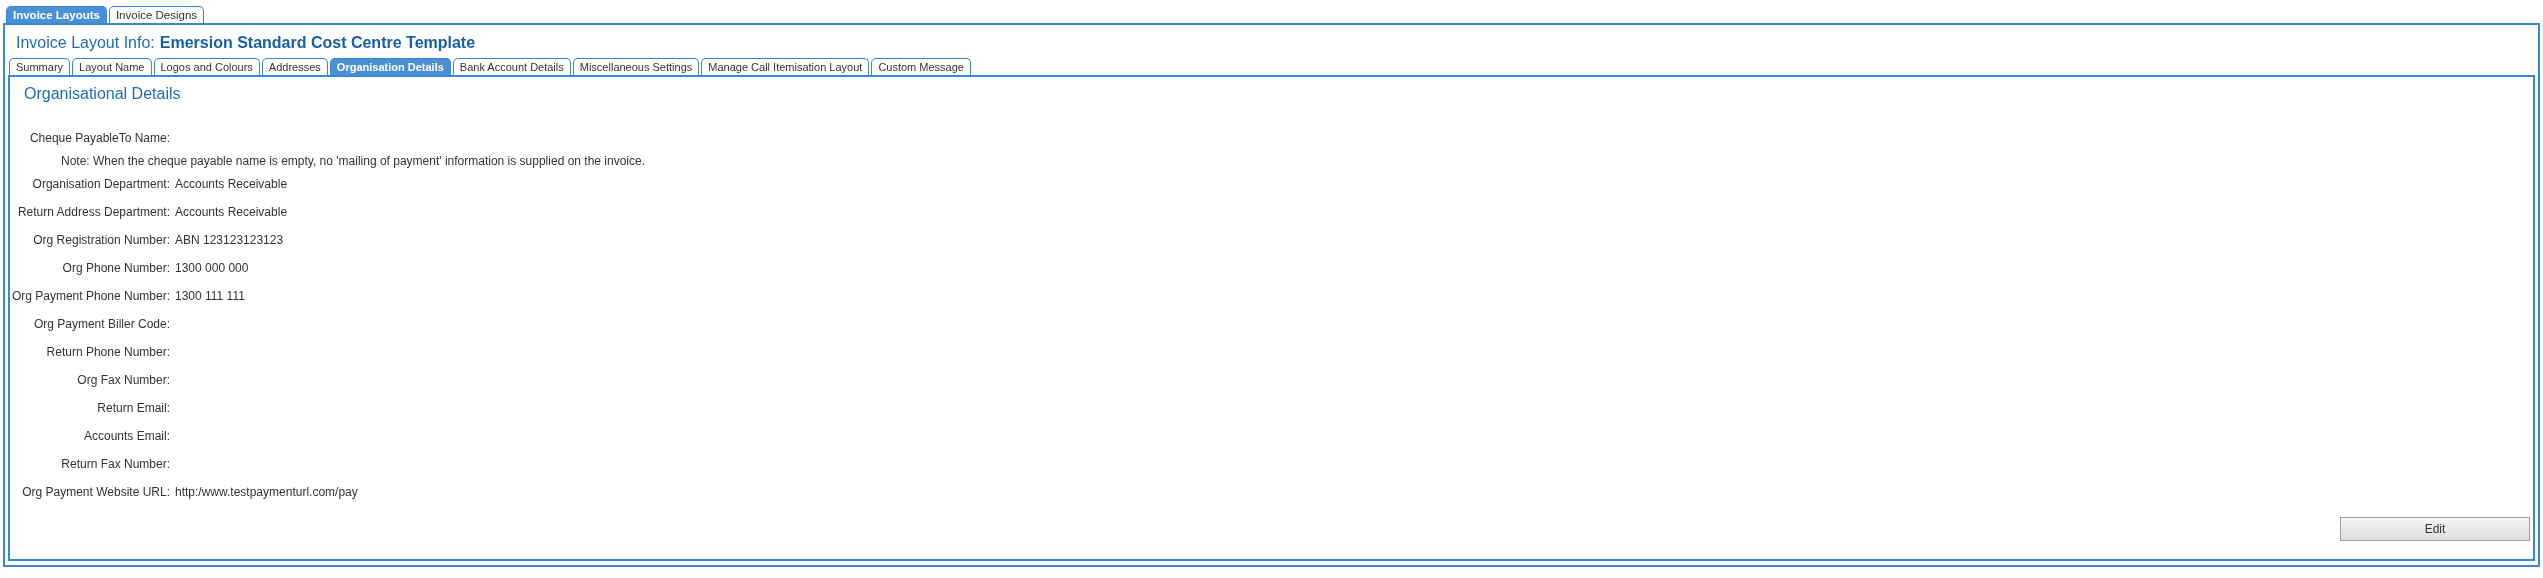 The image size is (2543, 578). I want to click on field-label: Organisation Department:, so click(100, 184).